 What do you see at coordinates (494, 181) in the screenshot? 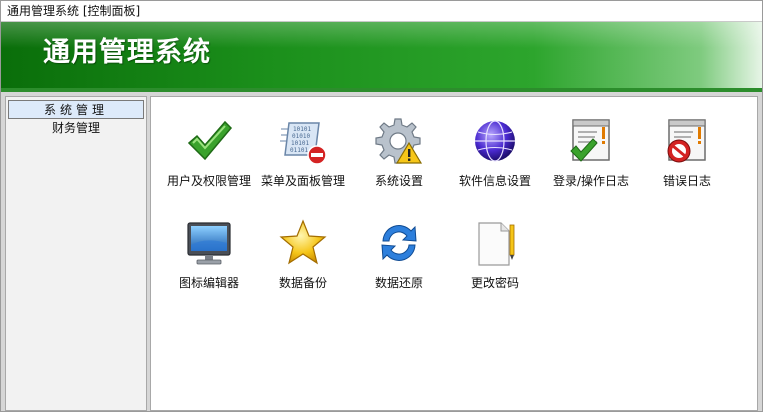
I see `tile-label: 软件信息设置` at bounding box center [494, 181].